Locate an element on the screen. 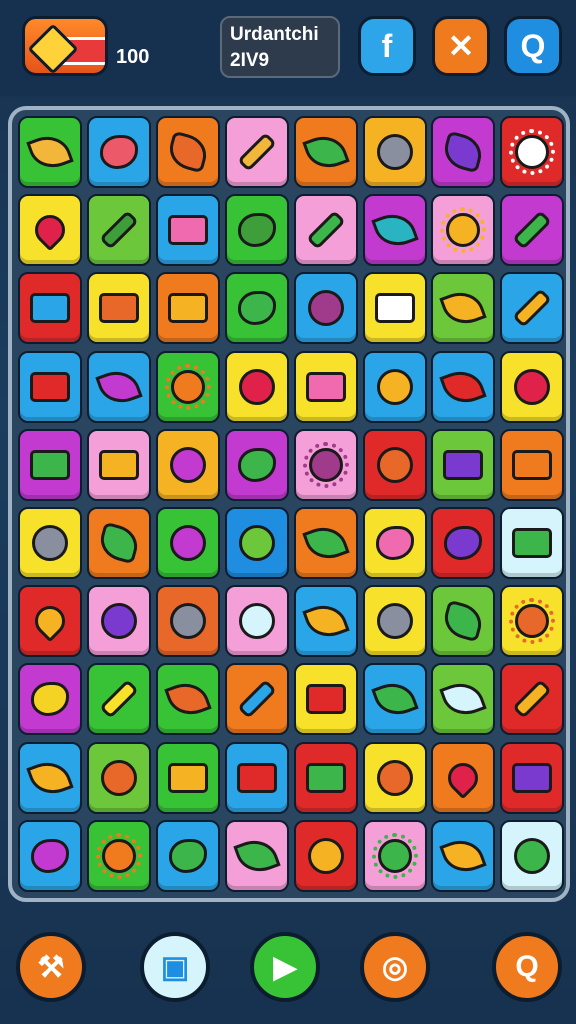  sun-icon is located at coordinates (187, 386).